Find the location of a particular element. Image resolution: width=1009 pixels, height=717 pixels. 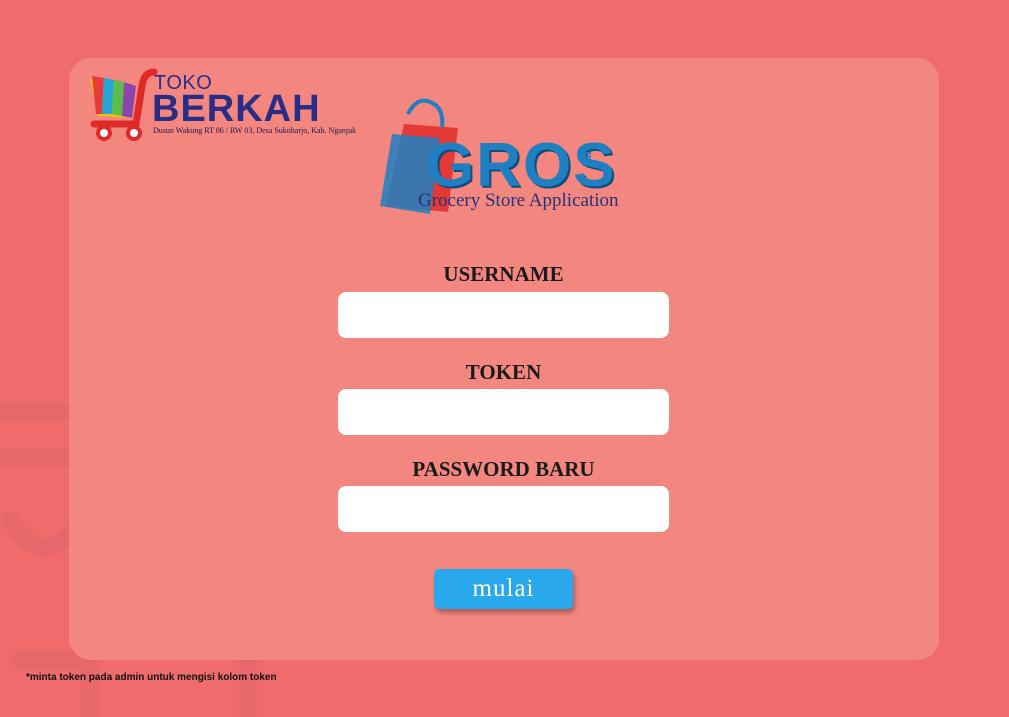

app-suffix: app is located at coordinates (588, 156).